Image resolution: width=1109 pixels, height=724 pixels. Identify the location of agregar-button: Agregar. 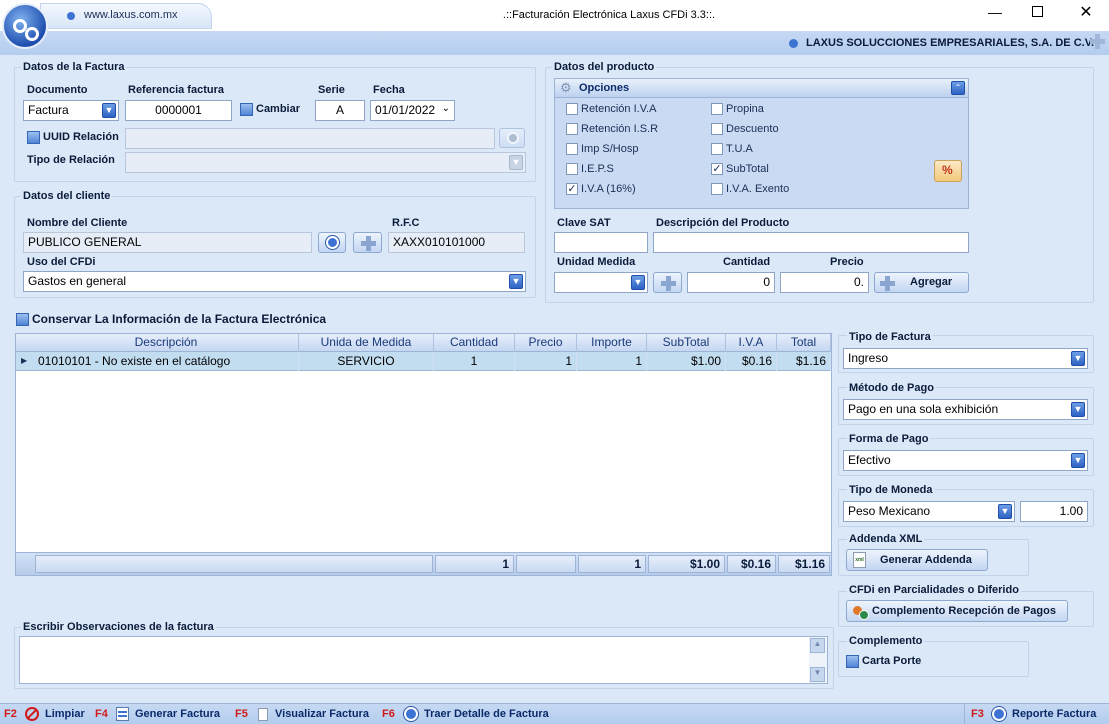
(921, 282).